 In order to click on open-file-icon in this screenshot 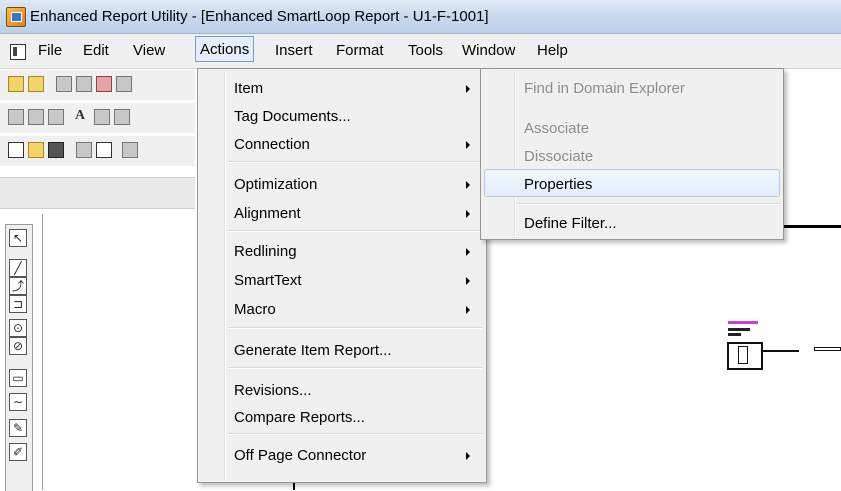, I will do `click(36, 150)`.